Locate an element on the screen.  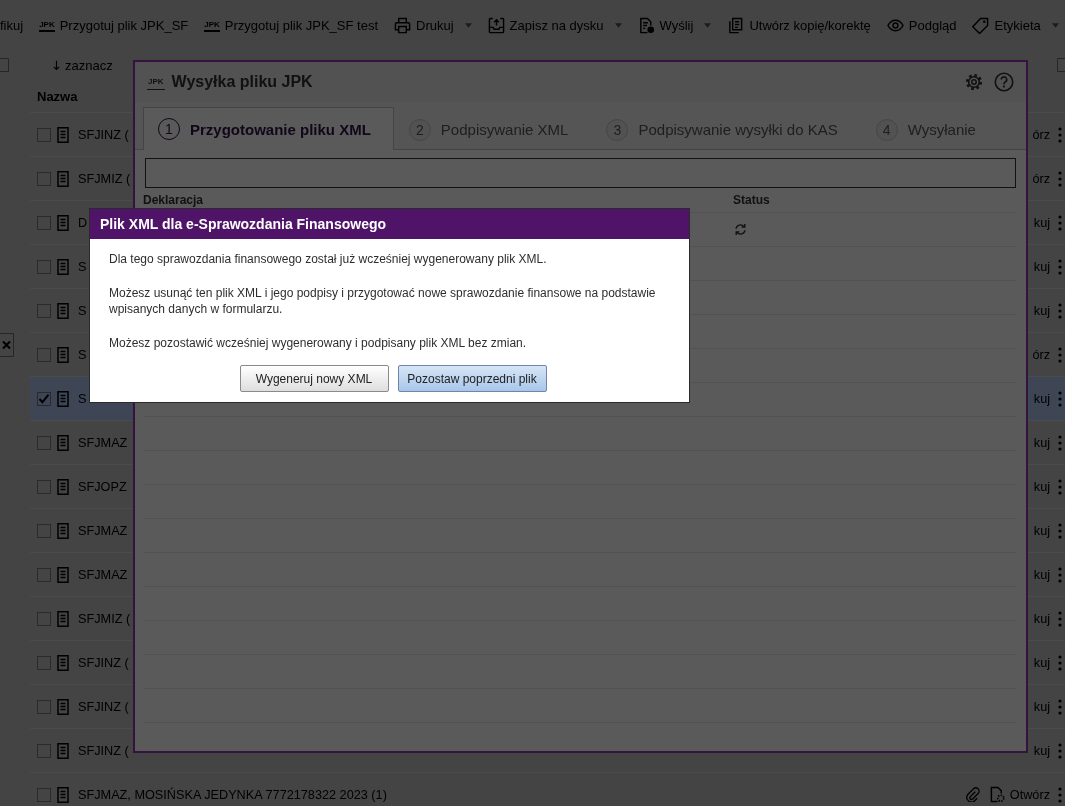
action-link: Otwórz is located at coordinates (1019, 794).